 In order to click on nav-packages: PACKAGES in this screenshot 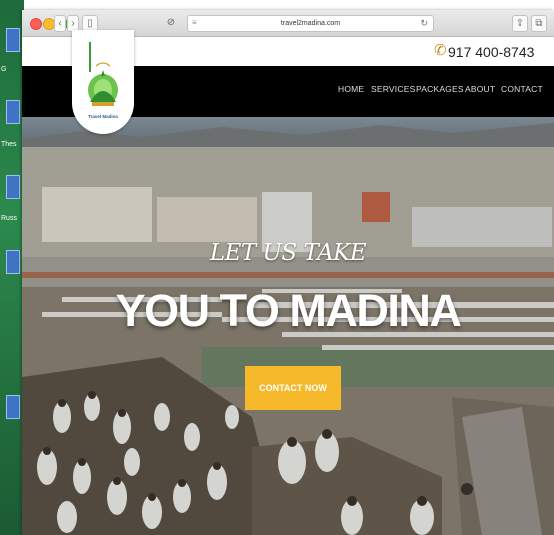, I will do `click(440, 89)`.